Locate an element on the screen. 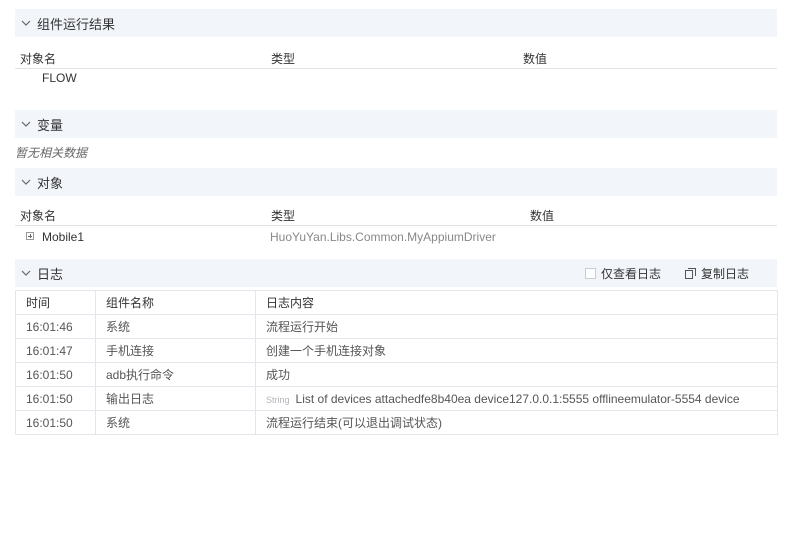 The width and height of the screenshot is (792, 546). copy-log-label: 复制日志 is located at coordinates (724, 273).